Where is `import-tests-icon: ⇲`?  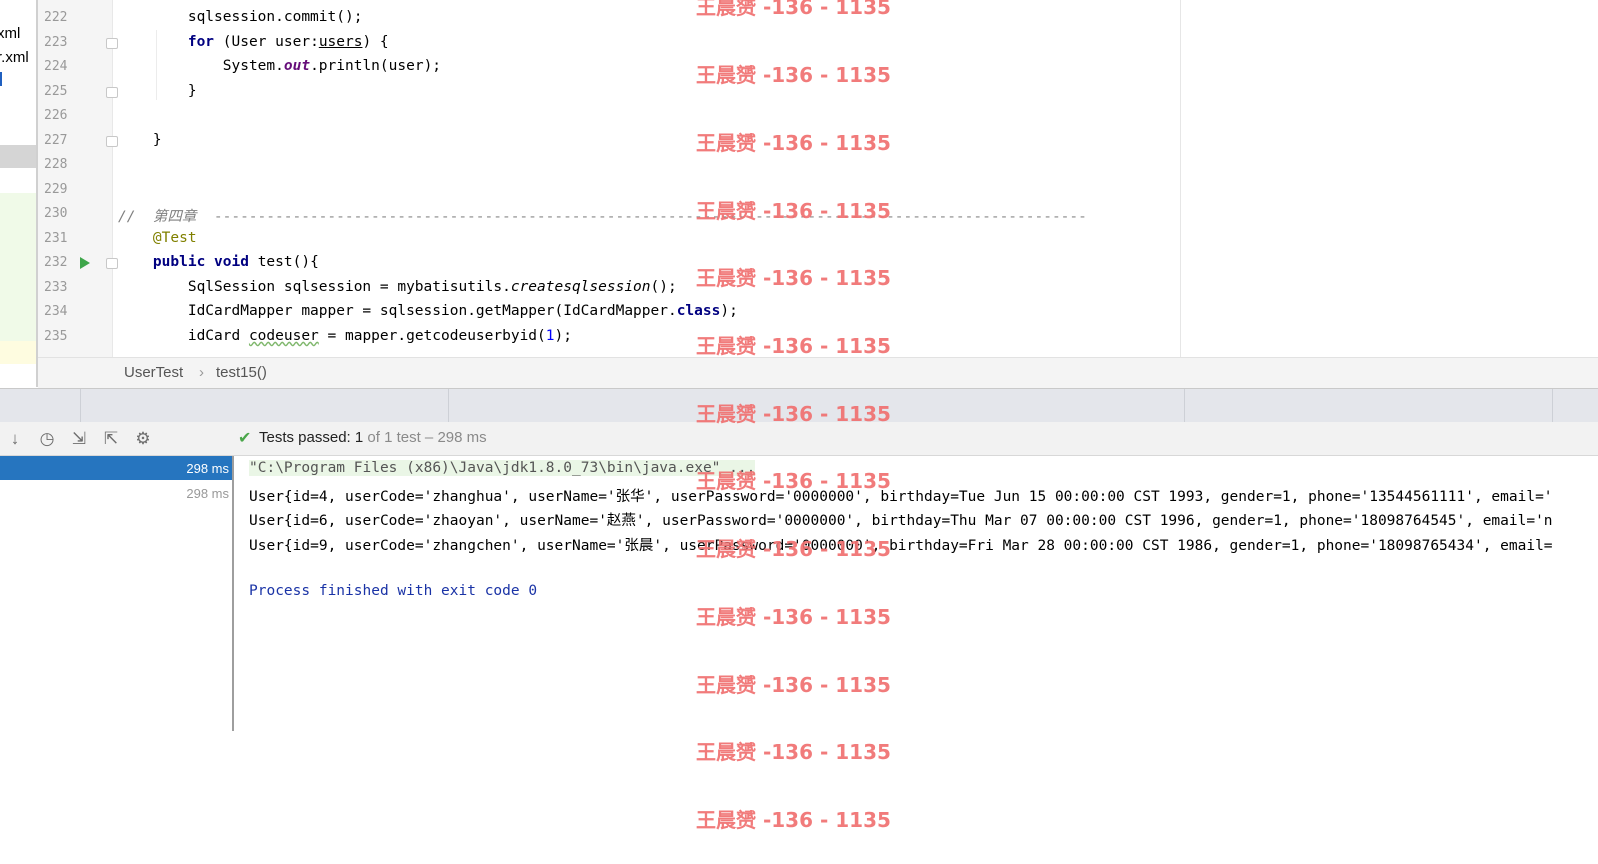
import-tests-icon: ⇲ is located at coordinates (79, 439).